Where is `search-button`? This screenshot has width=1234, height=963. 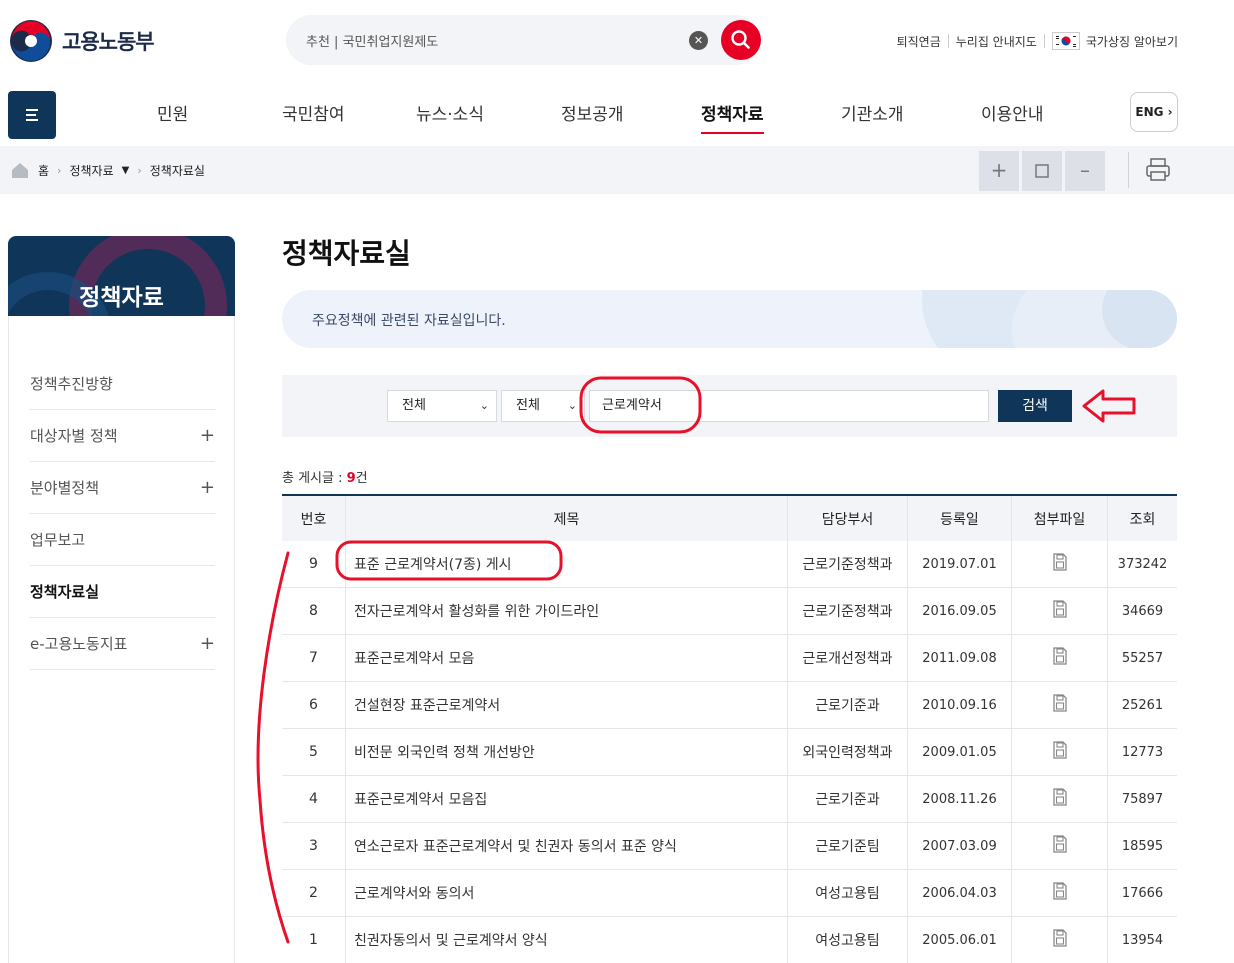 search-button is located at coordinates (741, 40).